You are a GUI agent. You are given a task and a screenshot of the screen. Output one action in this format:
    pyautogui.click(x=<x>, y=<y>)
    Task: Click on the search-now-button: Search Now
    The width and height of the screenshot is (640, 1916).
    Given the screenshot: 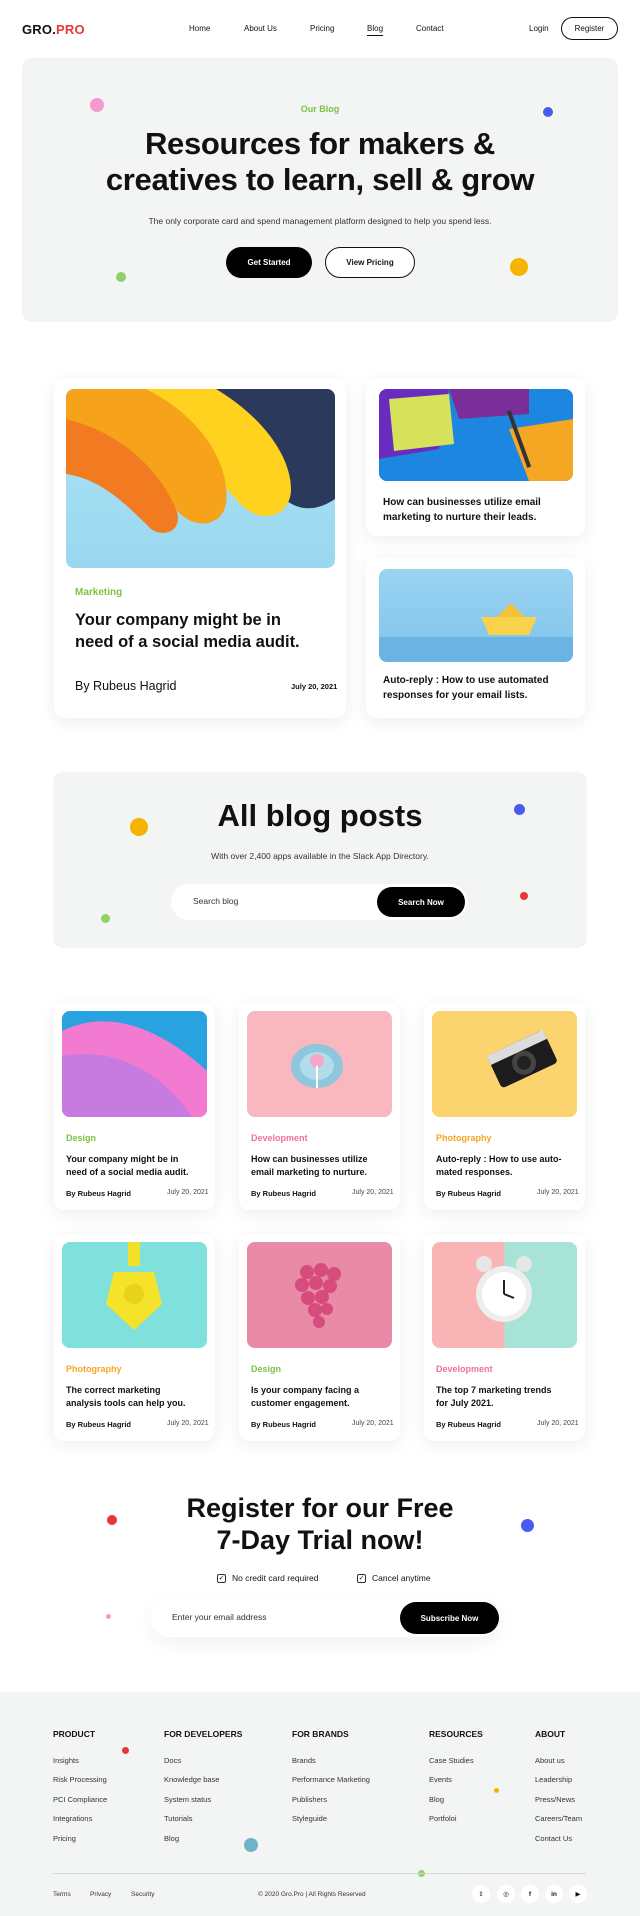 What is the action you would take?
    pyautogui.click(x=421, y=902)
    